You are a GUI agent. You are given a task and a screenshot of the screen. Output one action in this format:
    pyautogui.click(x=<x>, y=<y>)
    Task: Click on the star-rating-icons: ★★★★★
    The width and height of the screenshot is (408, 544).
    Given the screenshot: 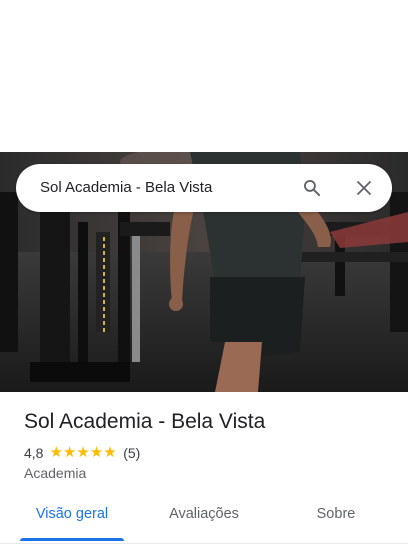 What is the action you would take?
    pyautogui.click(x=83, y=453)
    